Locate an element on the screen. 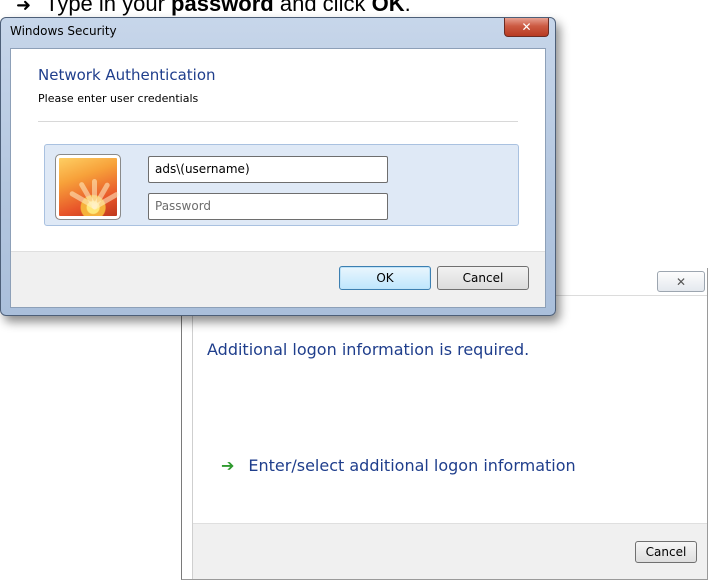 The width and height of the screenshot is (714, 581). auth-subheading: Please enter user credentials is located at coordinates (118, 98).